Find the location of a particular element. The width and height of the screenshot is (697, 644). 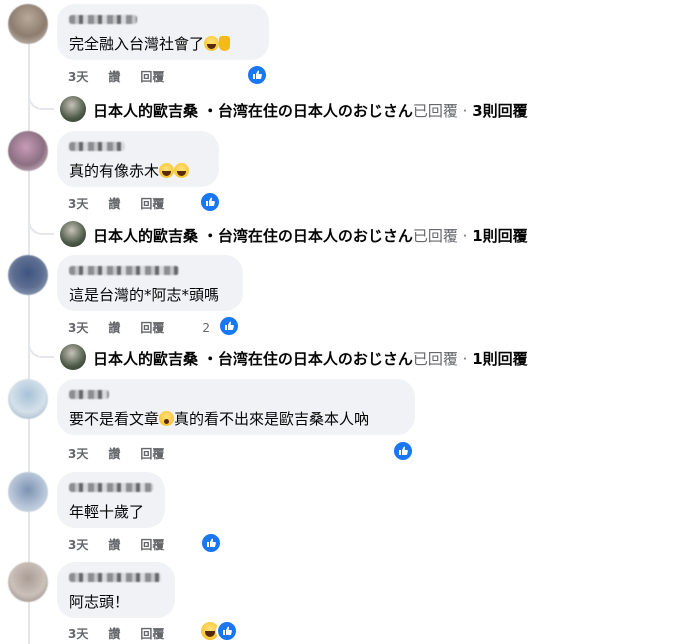

comment-bubble: 要不是看文章 真的看不出來是歐吉桑本人吶 is located at coordinates (236, 407).